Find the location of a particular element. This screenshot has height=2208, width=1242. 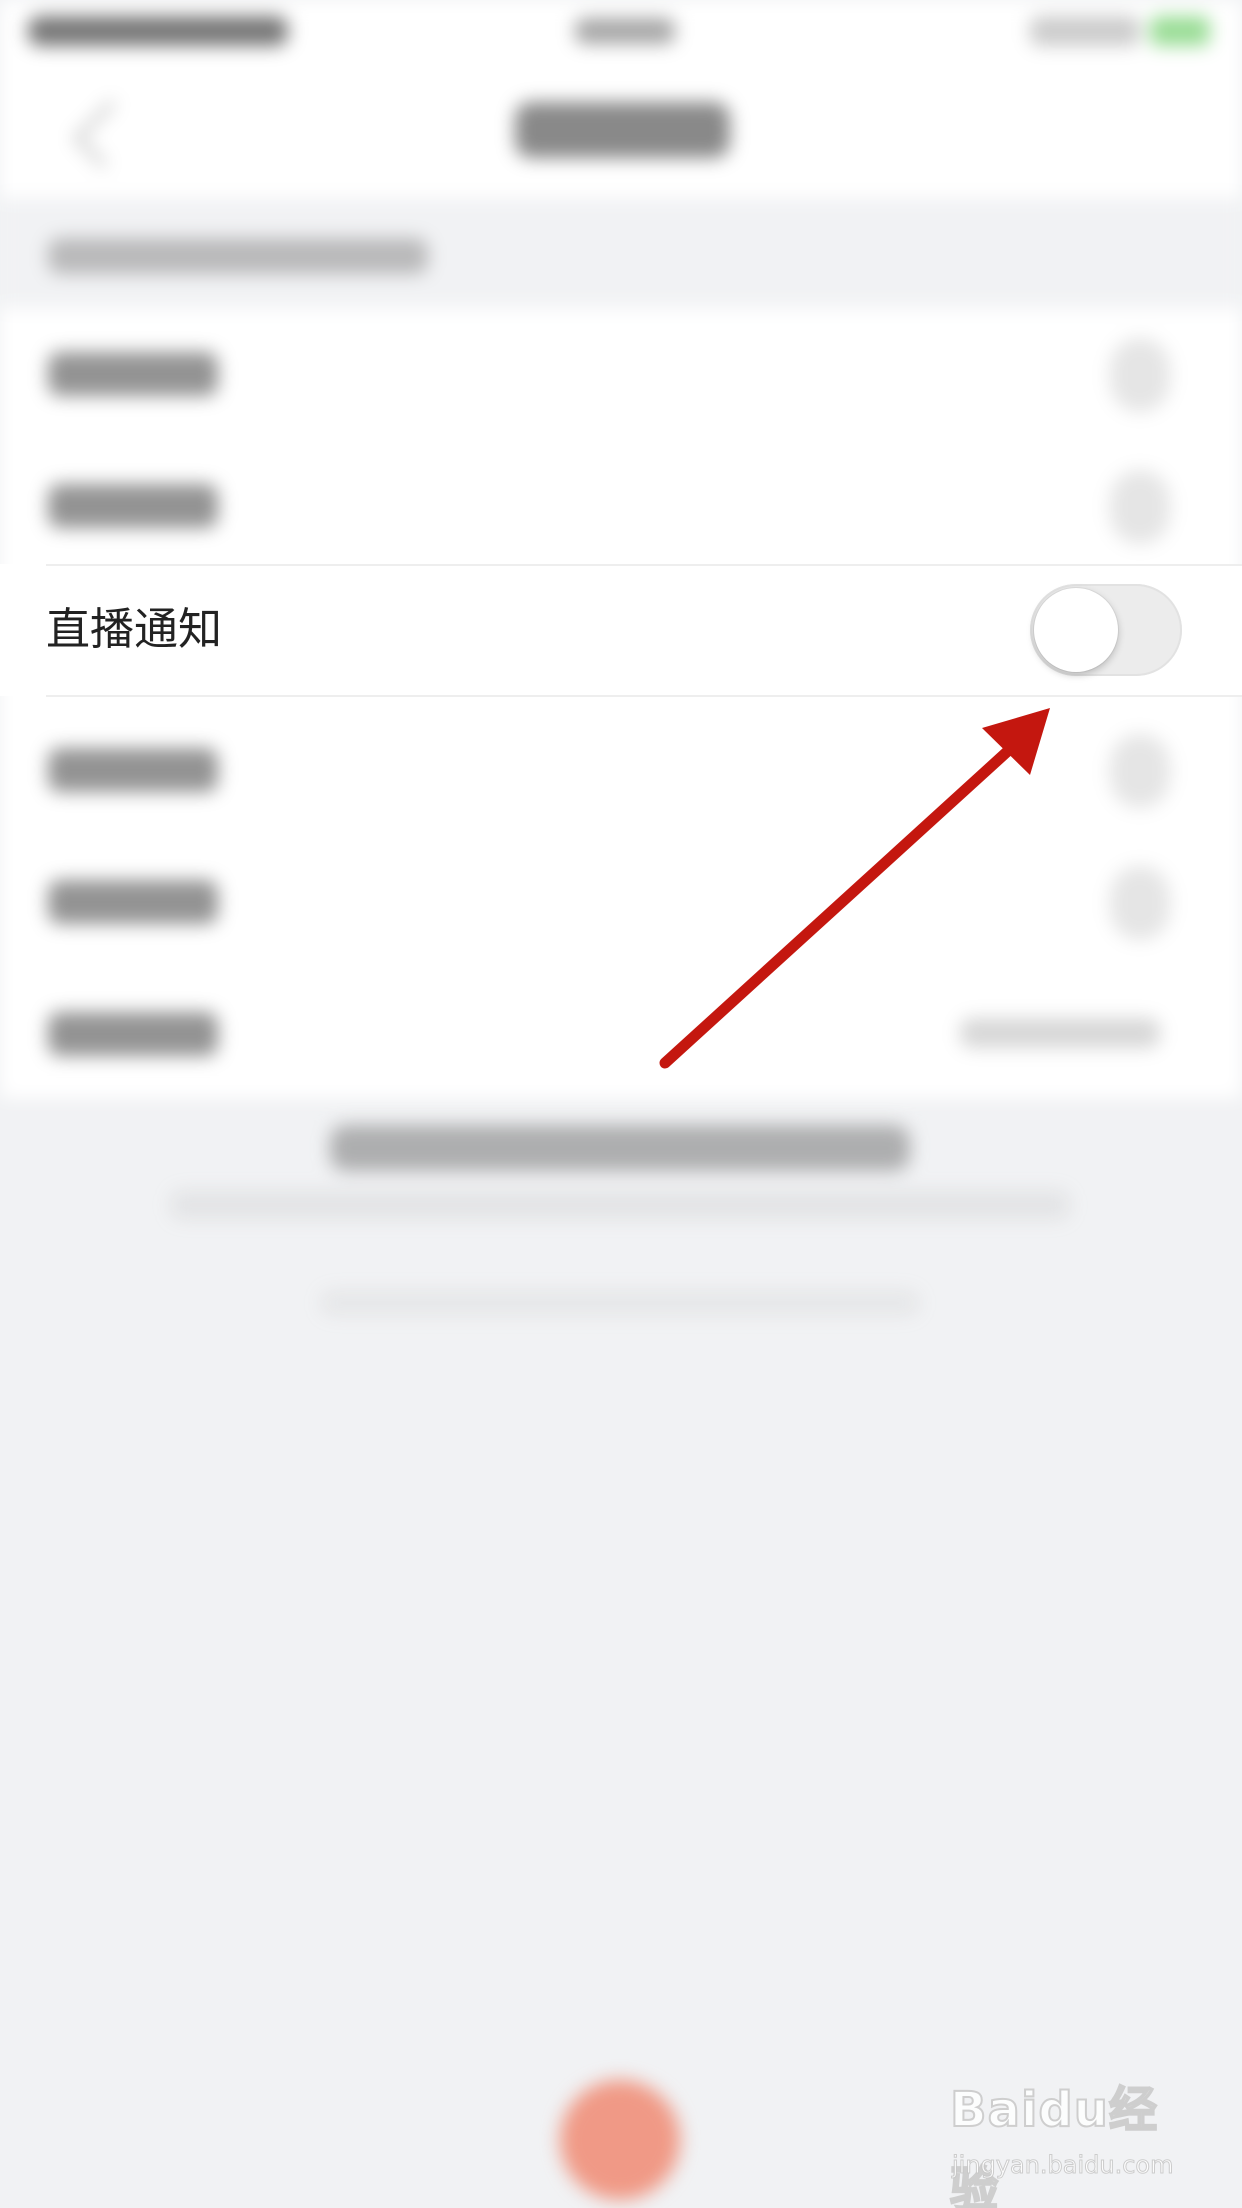

page-title-blurred is located at coordinates (622, 130).